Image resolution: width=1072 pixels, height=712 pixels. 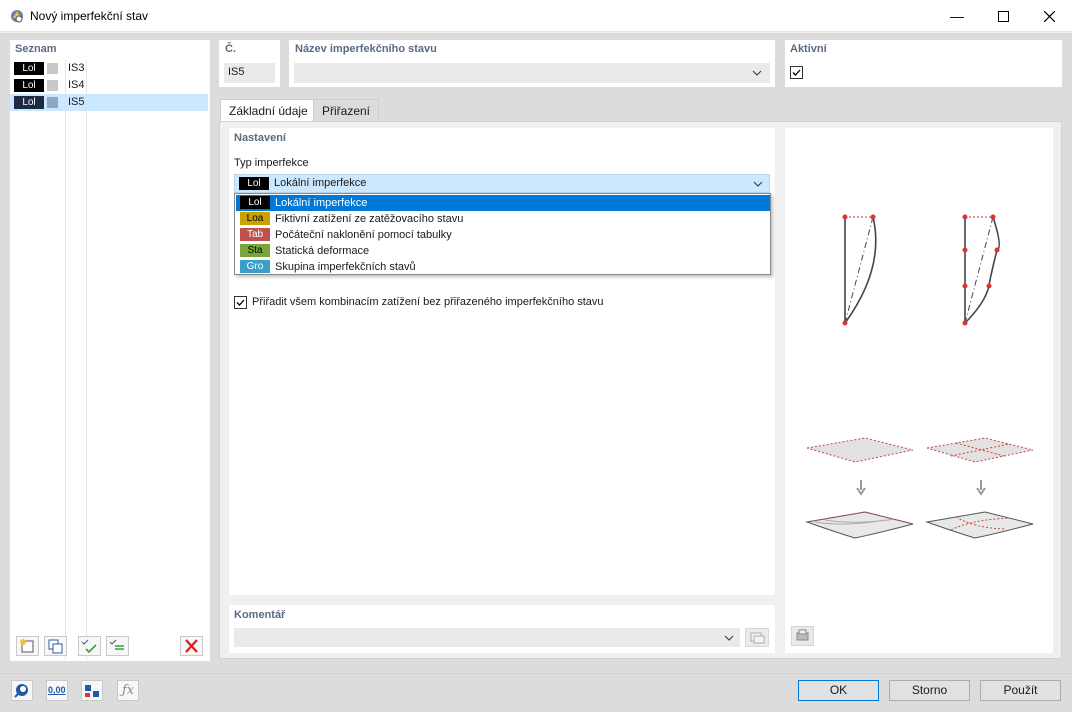 What do you see at coordinates (363, 235) in the screenshot?
I see `option-label: Počáteční naklonění pomocí tabulky` at bounding box center [363, 235].